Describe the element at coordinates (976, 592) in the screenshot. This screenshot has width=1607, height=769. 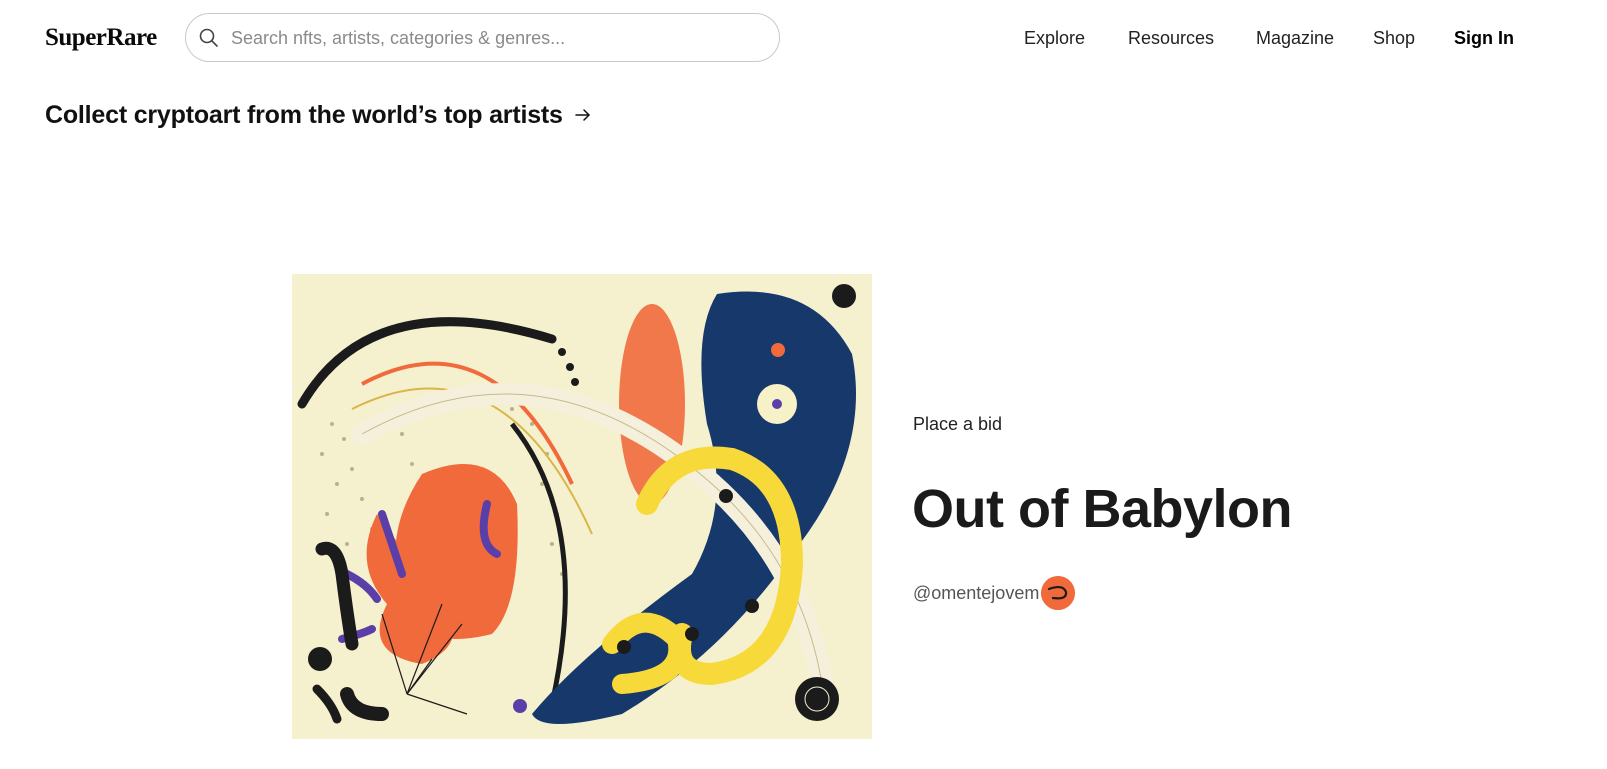
I see `artist-handle: @omentejovem` at that location.